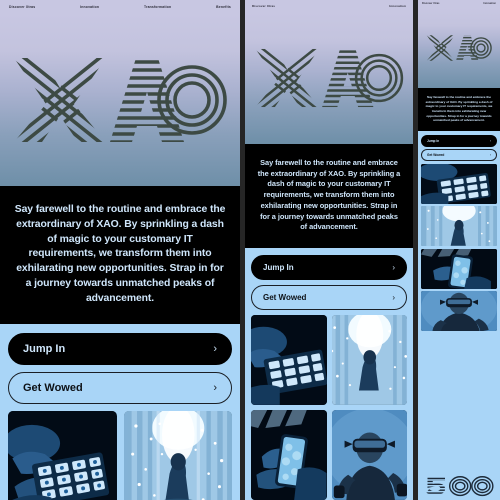  I want to click on tablet-hero, so click(329, 78).